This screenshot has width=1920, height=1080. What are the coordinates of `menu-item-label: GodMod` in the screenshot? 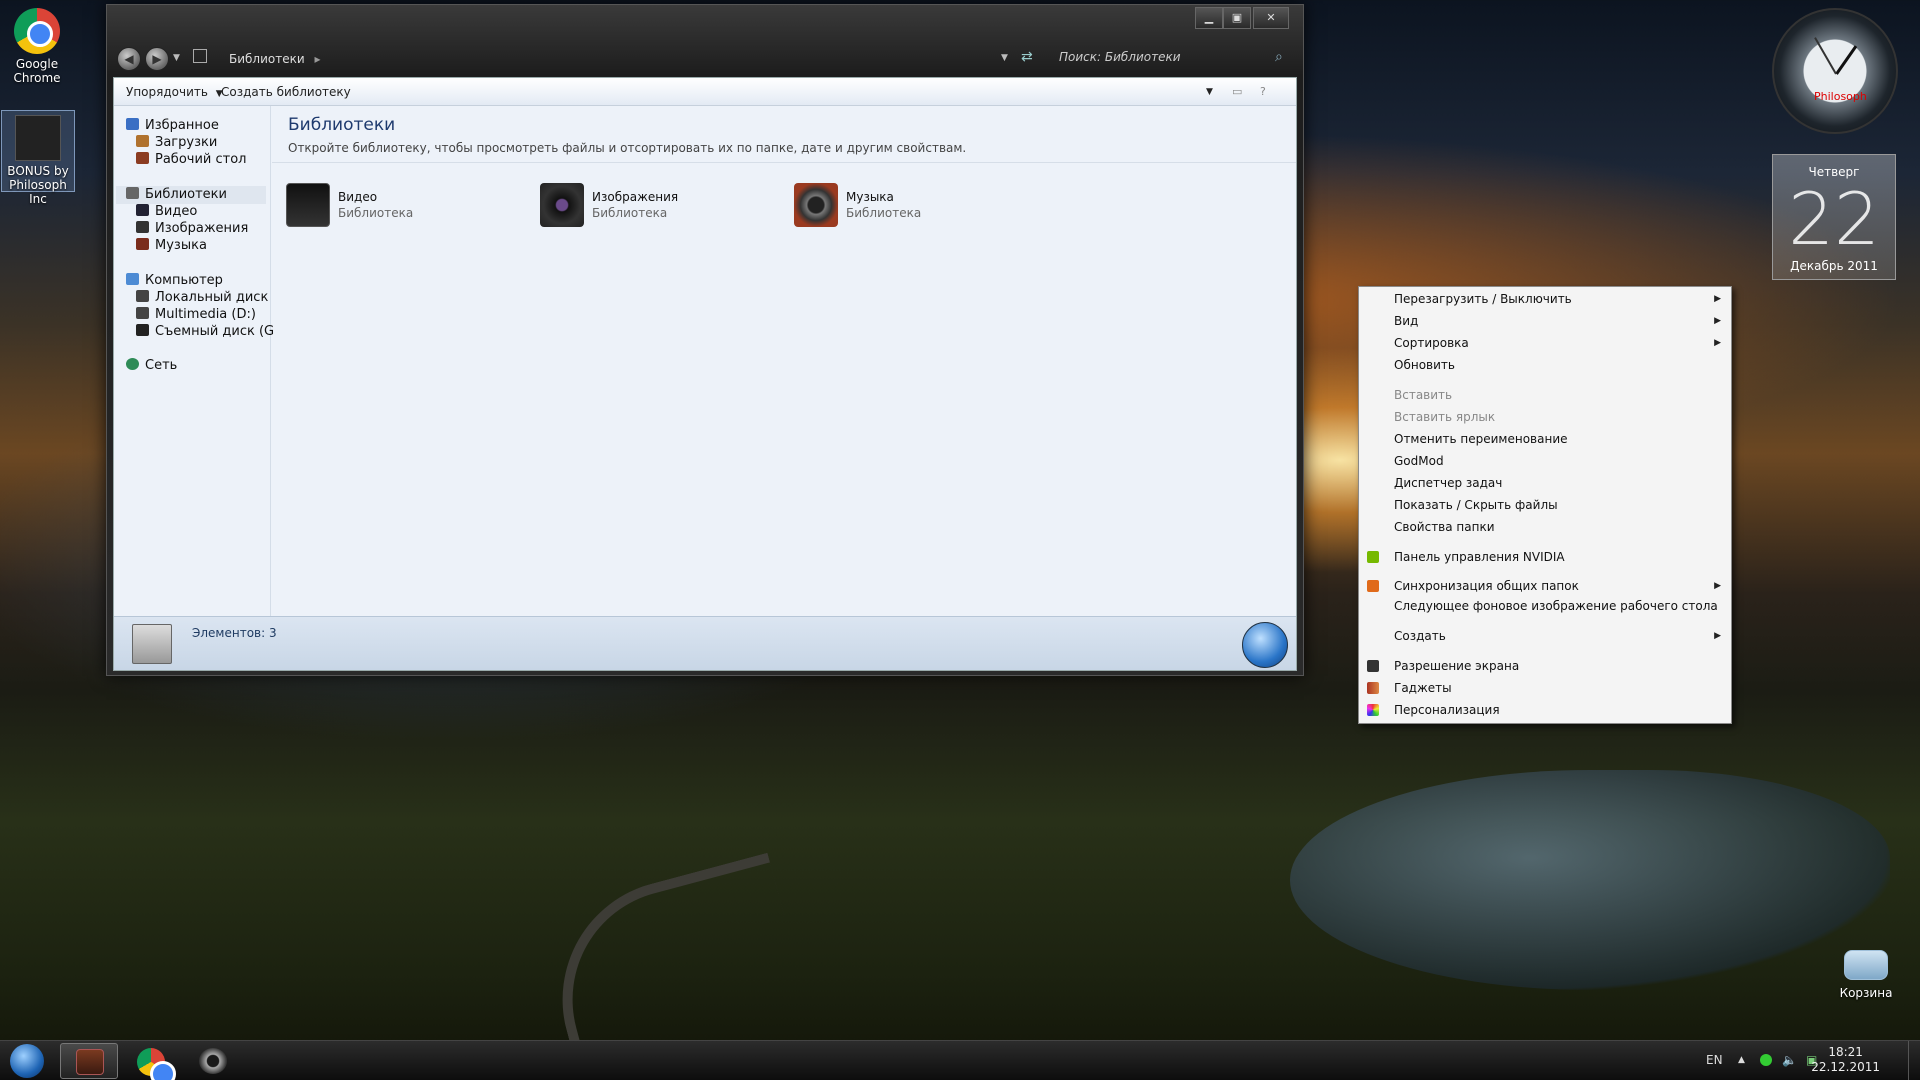 It's located at (1419, 461).